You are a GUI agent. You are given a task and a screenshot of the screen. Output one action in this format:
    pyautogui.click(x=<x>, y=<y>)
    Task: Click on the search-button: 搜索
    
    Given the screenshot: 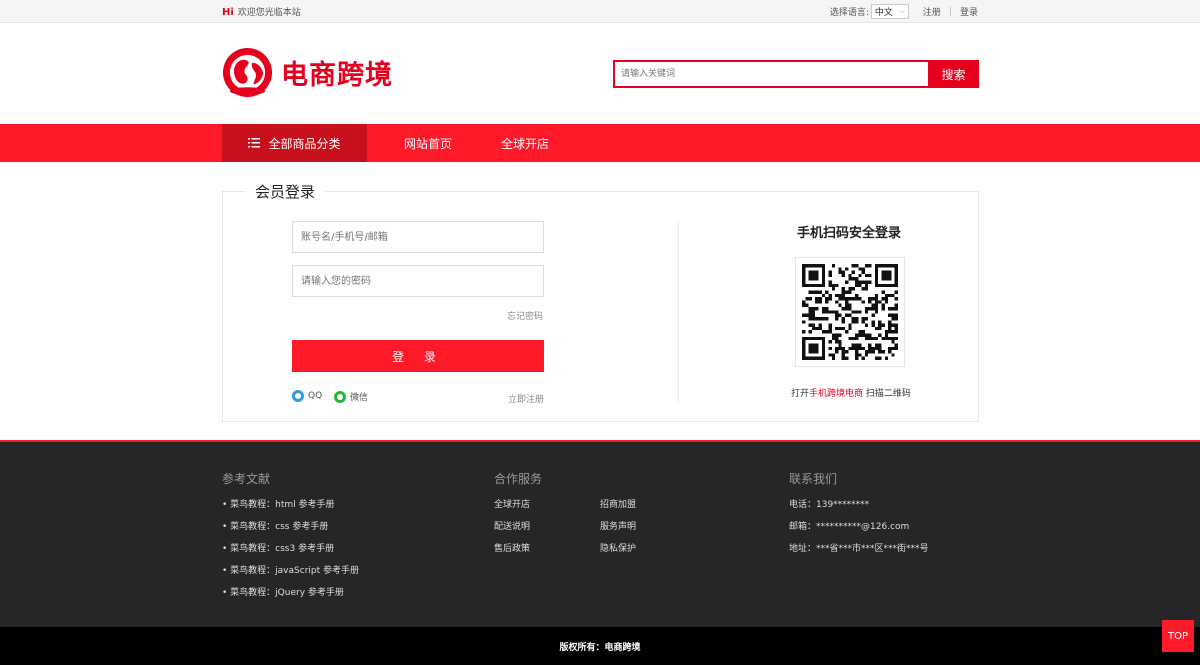 What is the action you would take?
    pyautogui.click(x=953, y=74)
    